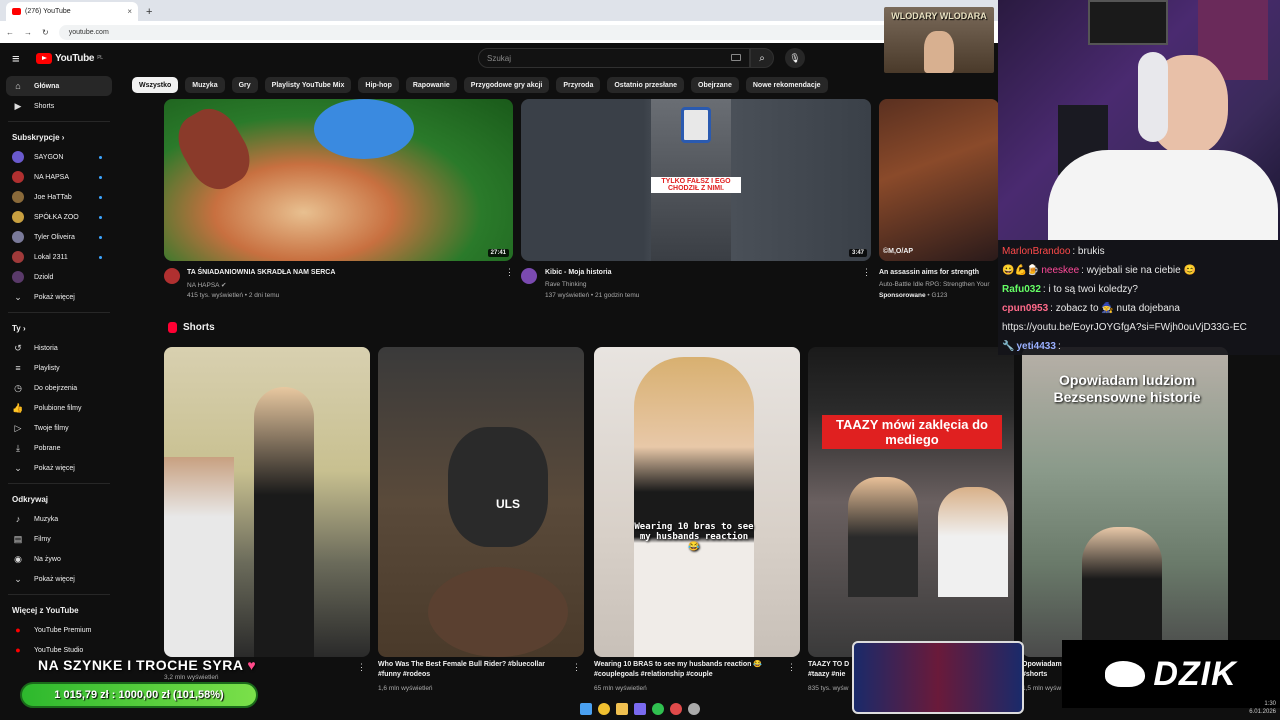 This screenshot has height=720, width=1280. I want to click on short-thumbnail: TAAZY mówi zaklęcia do mediego, so click(911, 502).